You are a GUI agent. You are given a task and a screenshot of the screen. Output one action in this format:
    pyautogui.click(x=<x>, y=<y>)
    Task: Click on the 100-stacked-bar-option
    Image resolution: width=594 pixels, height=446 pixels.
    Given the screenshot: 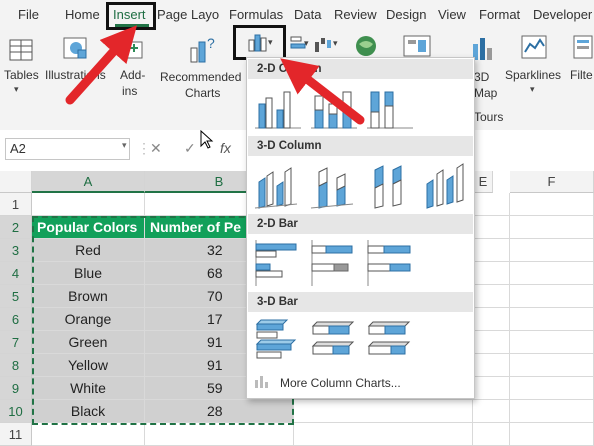 What is the action you would take?
    pyautogui.click(x=390, y=264)
    